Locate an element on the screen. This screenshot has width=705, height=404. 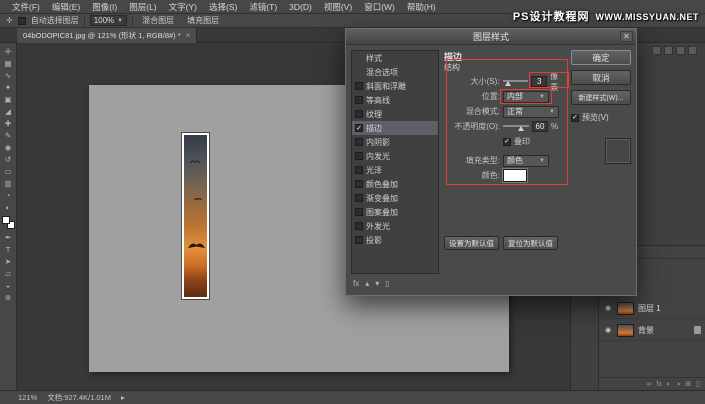
healing-tool-icon: ✚ is located at coordinates (8, 123).